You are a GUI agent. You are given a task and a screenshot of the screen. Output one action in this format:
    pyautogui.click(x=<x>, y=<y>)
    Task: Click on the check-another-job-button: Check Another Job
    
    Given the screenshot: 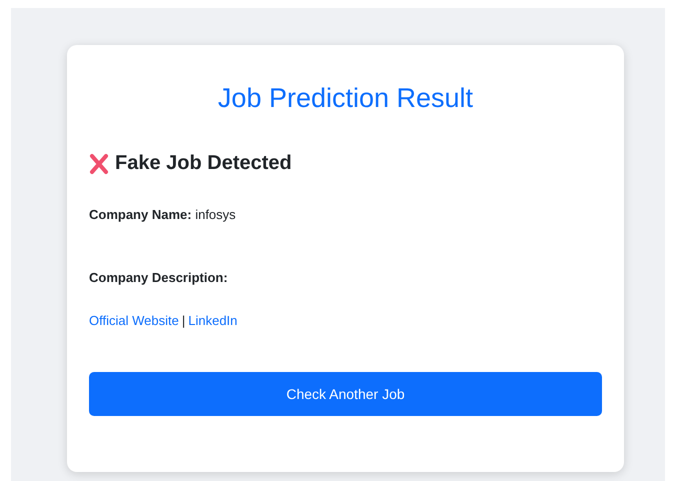 What is the action you would take?
    pyautogui.click(x=345, y=394)
    